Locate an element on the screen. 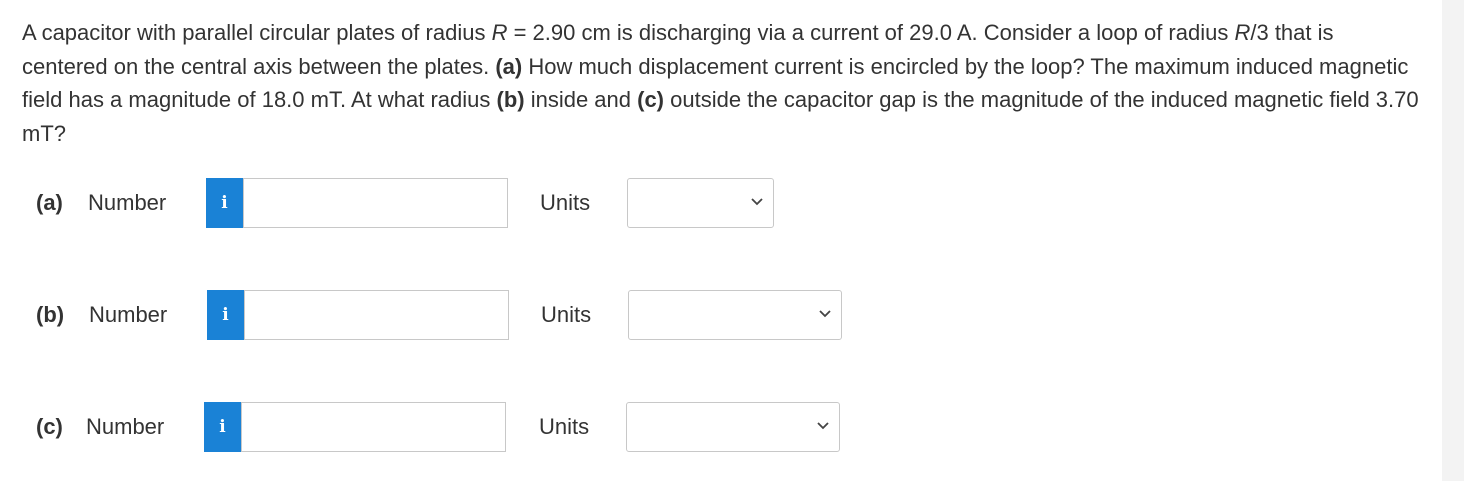 The width and height of the screenshot is (1464, 481). units-label-b: Units is located at coordinates (566, 314).